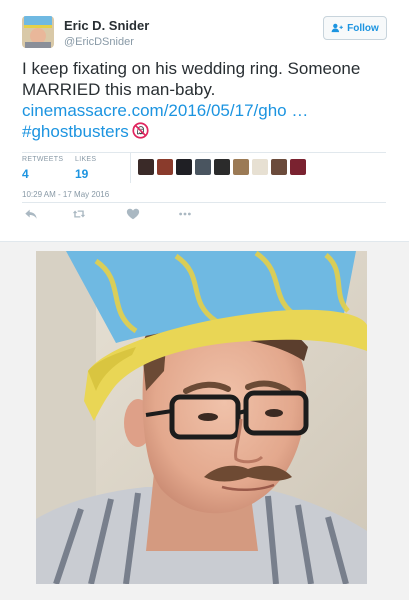 The height and width of the screenshot is (600, 409). What do you see at coordinates (106, 26) in the screenshot?
I see `display-name: Eric D. Snider` at bounding box center [106, 26].